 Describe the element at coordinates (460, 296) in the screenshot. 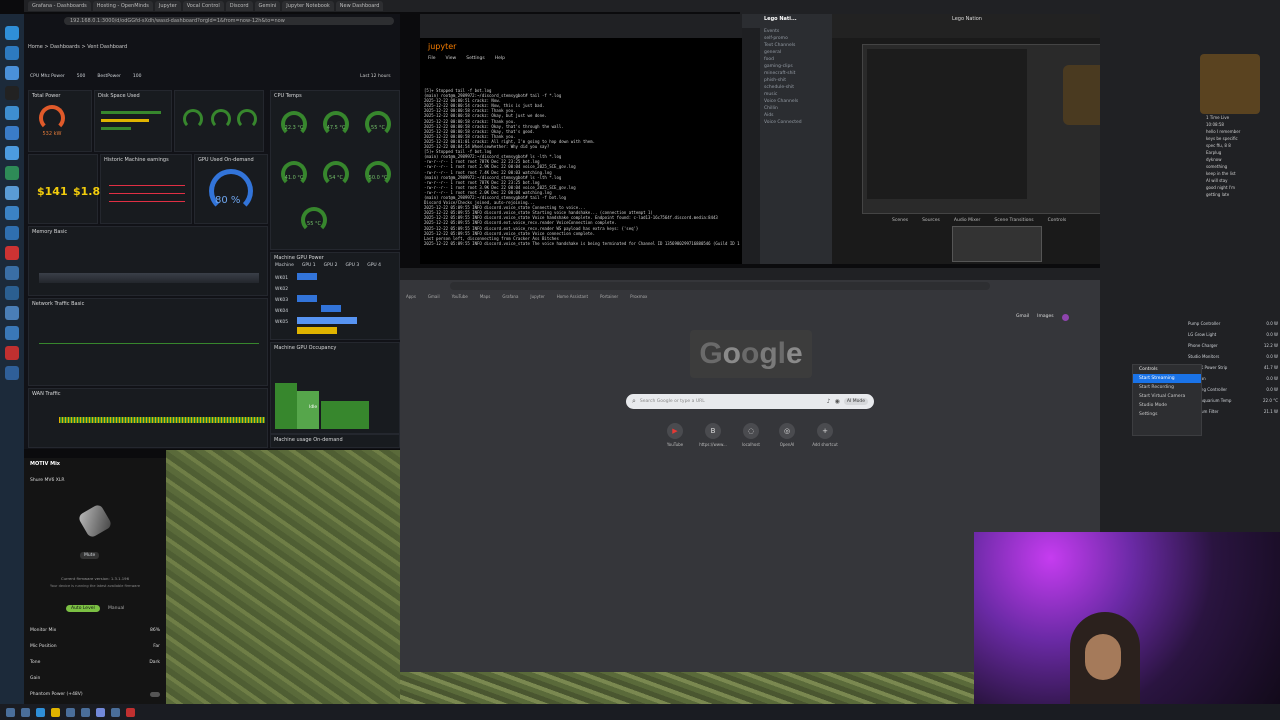

I see `bookmark: YouTube` at that location.